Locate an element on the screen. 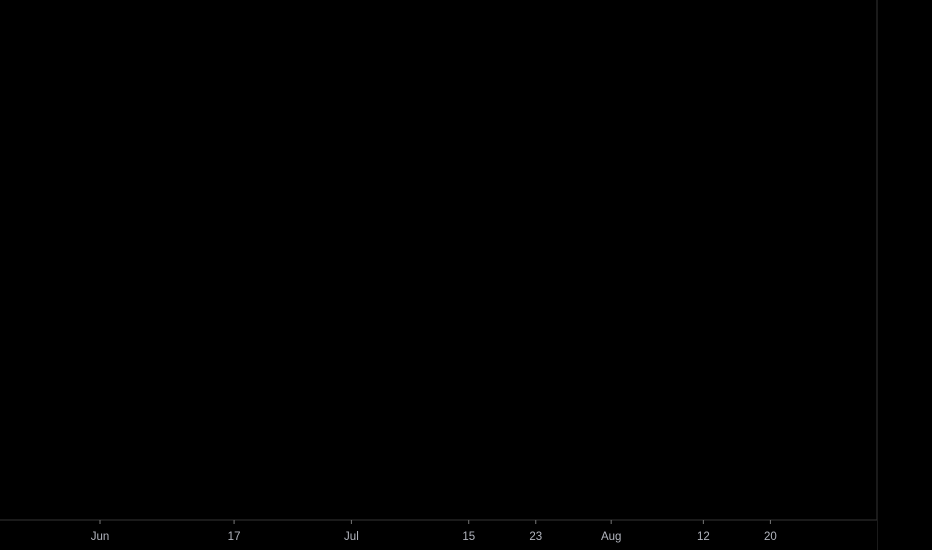 The height and width of the screenshot is (550, 932). time-tick-label: Jul is located at coordinates (351, 537).